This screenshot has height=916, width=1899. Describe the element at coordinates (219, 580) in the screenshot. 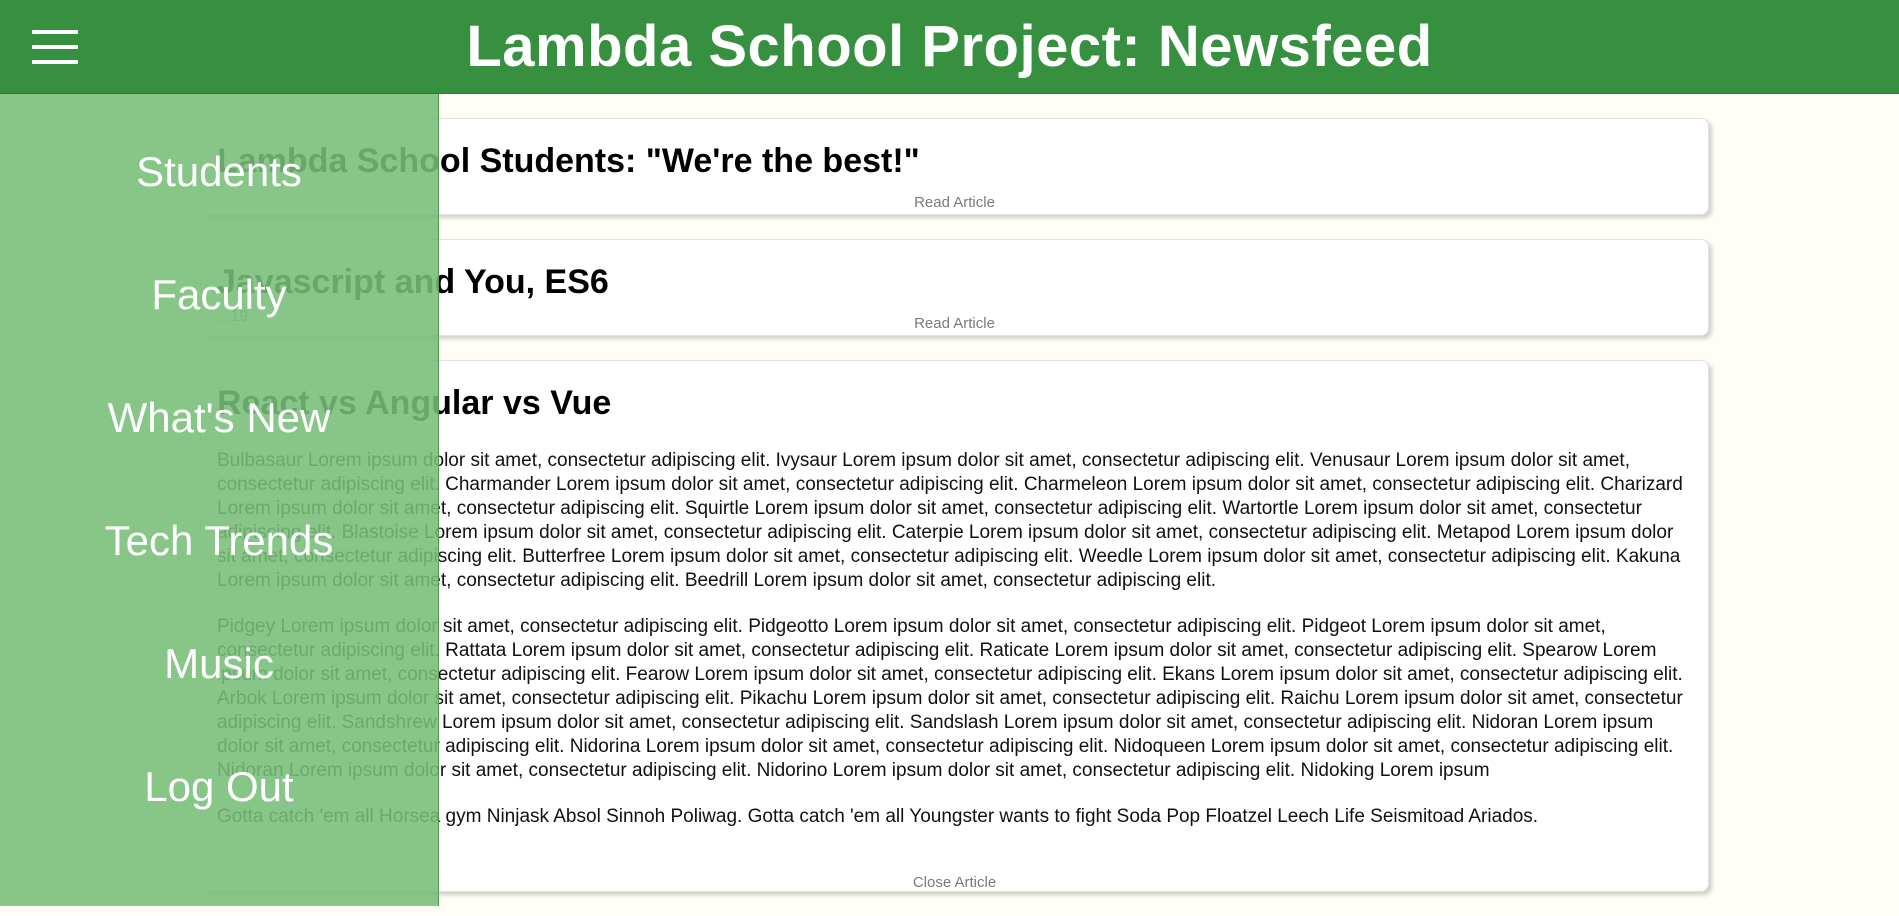

I see `menu-item-tech-trends: Tech Trends` at that location.